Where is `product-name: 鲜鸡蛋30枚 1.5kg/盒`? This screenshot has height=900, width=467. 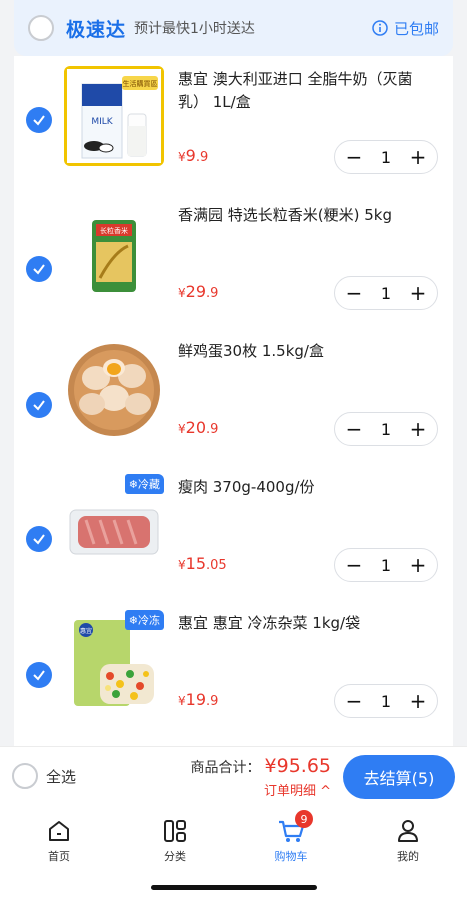 product-name: 鲜鸡蛋30枚 1.5kg/盒 is located at coordinates (309, 351).